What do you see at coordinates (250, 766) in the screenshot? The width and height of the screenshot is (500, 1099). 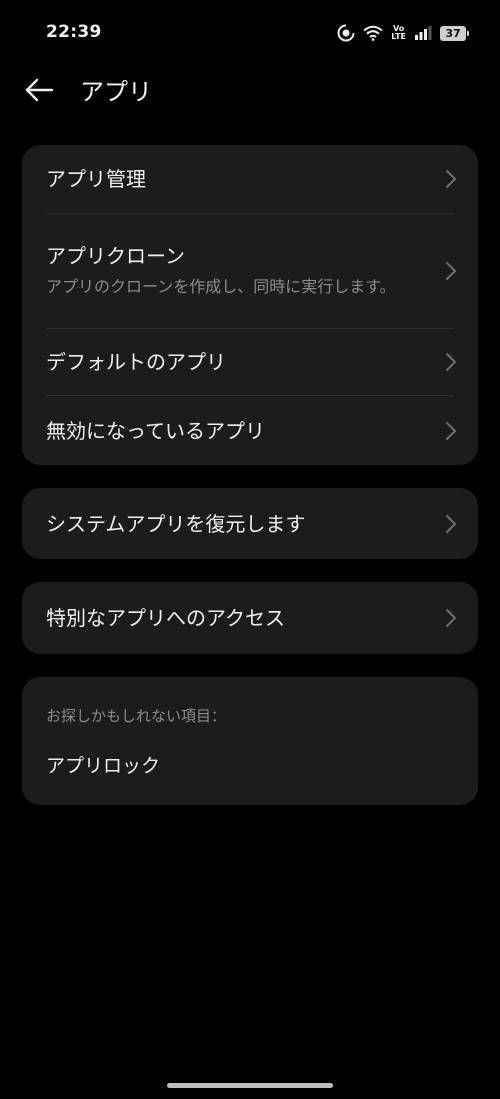 I see `app-lock-link: アプリロック` at bounding box center [250, 766].